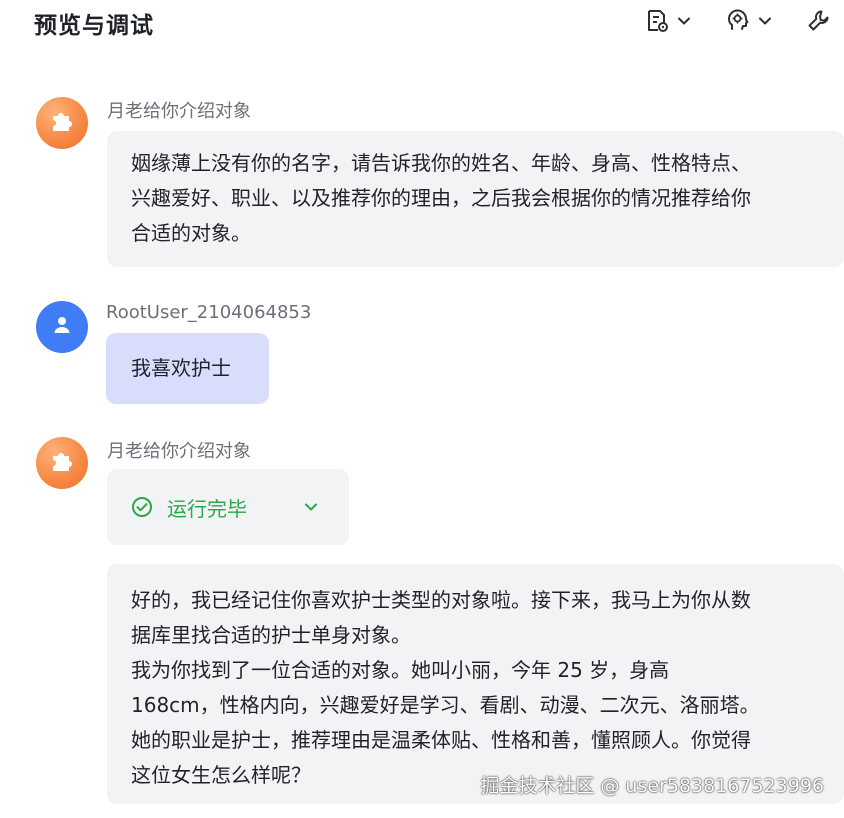 This screenshot has width=844, height=818. I want to click on sender-name: RootUser_2104064853, so click(209, 312).